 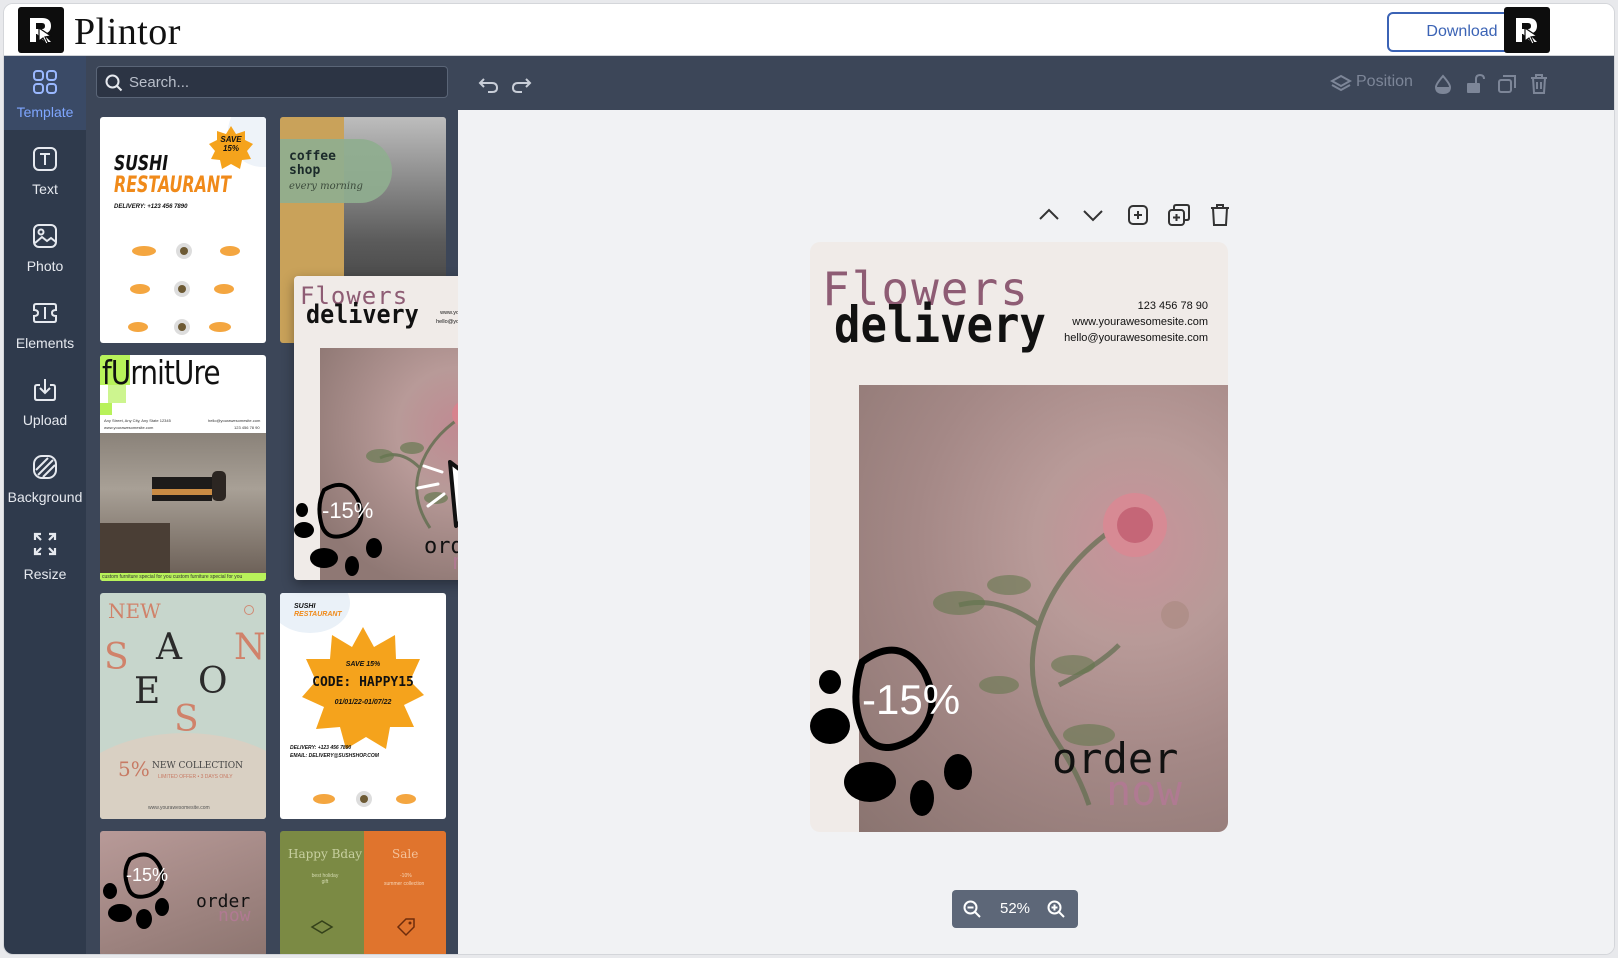 What do you see at coordinates (896, 737) in the screenshot?
I see `design-blob-shape` at bounding box center [896, 737].